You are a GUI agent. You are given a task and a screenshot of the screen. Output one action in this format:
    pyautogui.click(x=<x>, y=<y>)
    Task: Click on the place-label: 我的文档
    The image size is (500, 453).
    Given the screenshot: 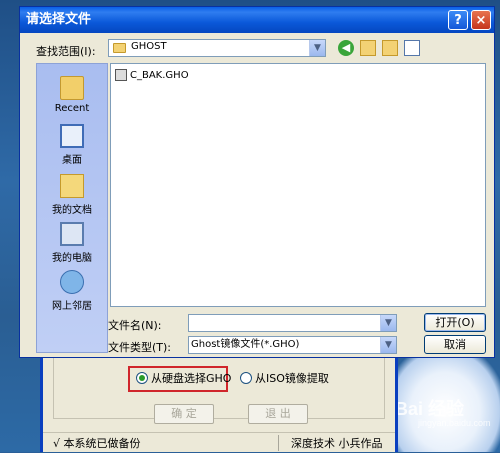 What is the action you would take?
    pyautogui.click(x=72, y=210)
    